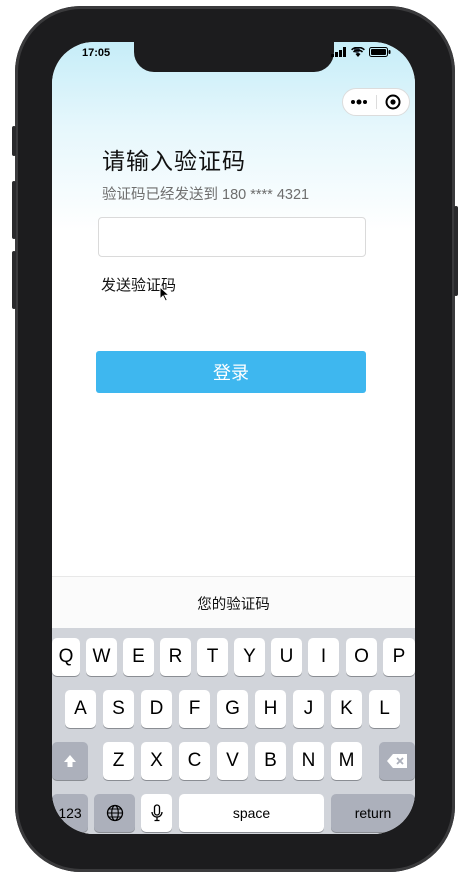 The height and width of the screenshot is (879, 474). I want to click on page-subtitle: 验证码已经发送到 180 **** 4321, so click(206, 195).